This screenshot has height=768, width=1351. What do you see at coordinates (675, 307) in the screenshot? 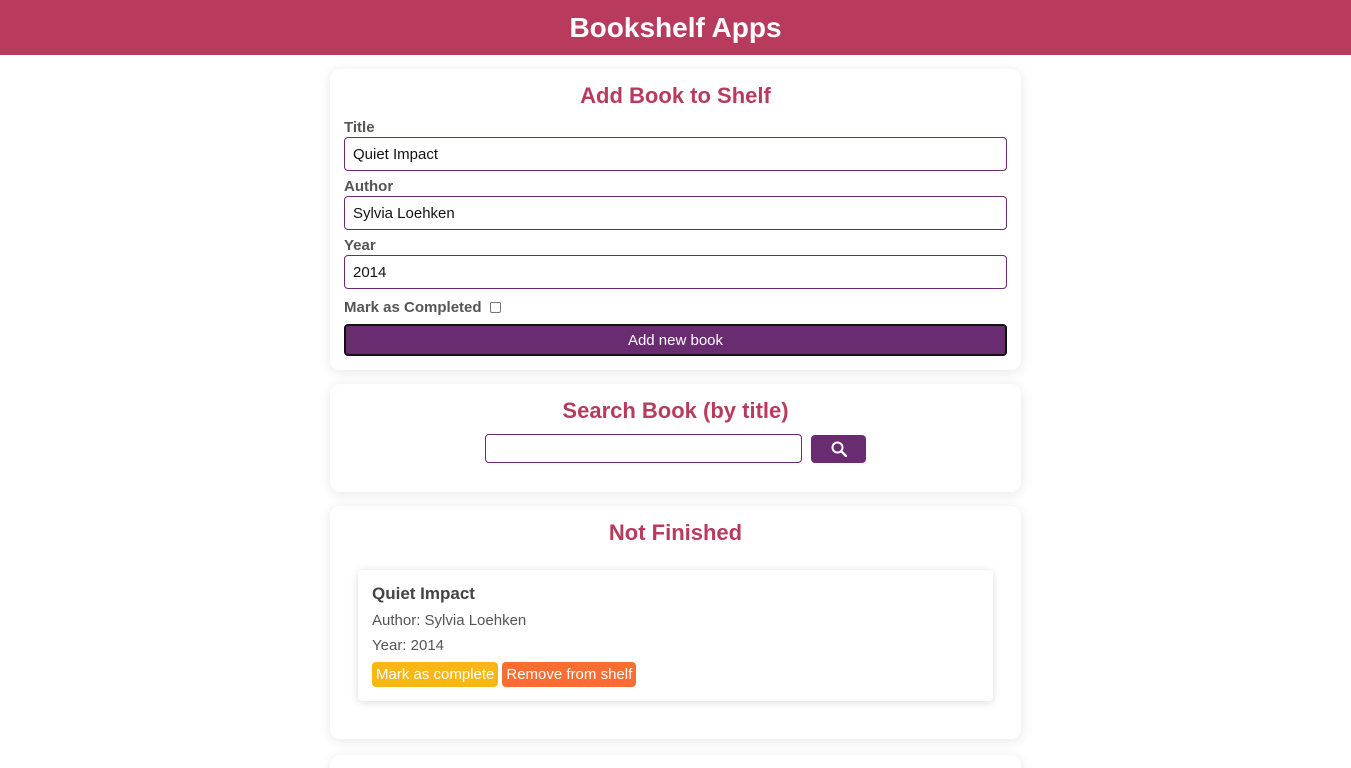
I see `completed-row: Mark as Completed` at bounding box center [675, 307].